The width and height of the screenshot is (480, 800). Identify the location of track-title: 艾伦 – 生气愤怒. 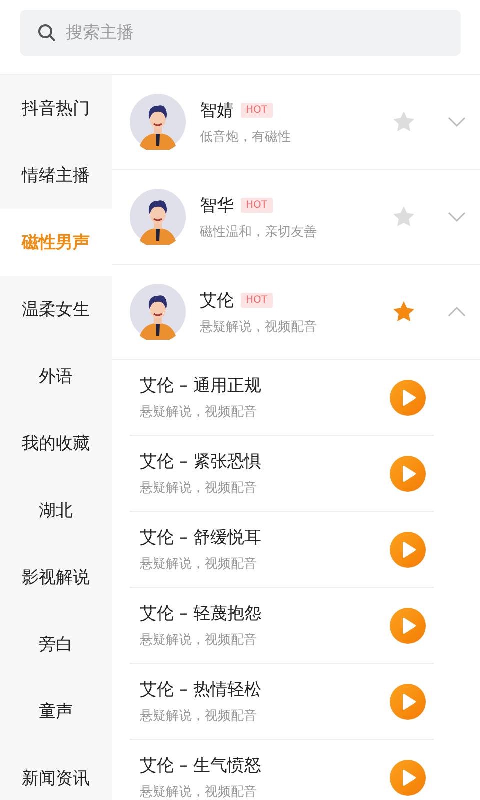
(201, 766).